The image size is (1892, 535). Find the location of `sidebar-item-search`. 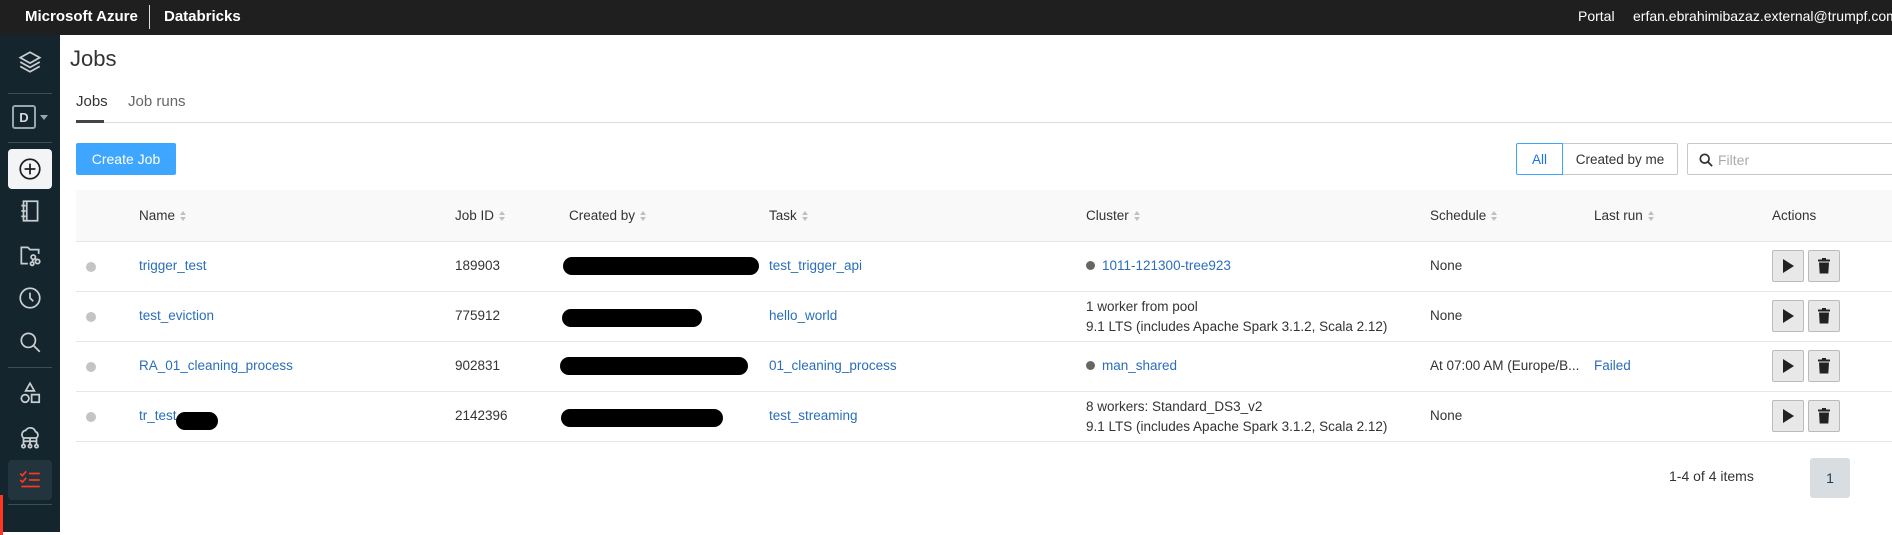

sidebar-item-search is located at coordinates (30, 342).